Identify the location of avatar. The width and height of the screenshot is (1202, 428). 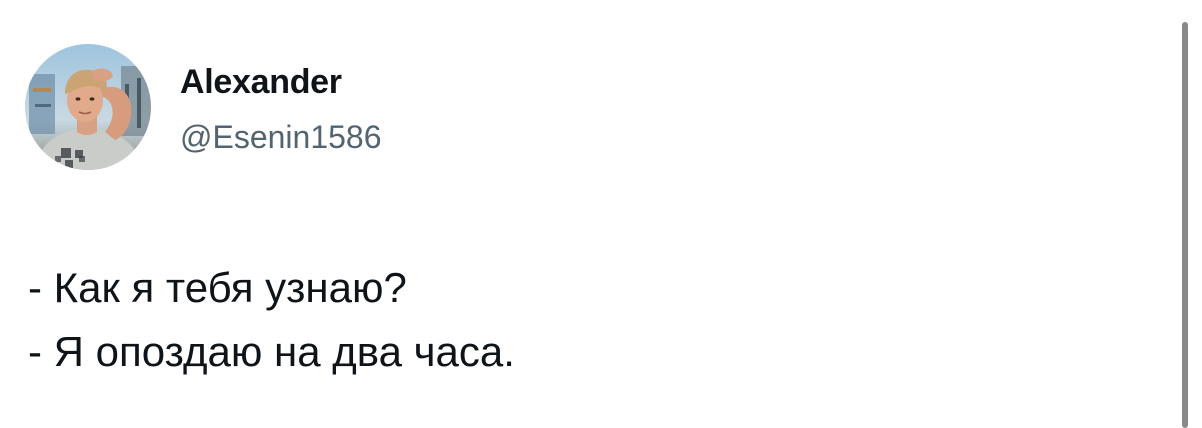
(88, 107).